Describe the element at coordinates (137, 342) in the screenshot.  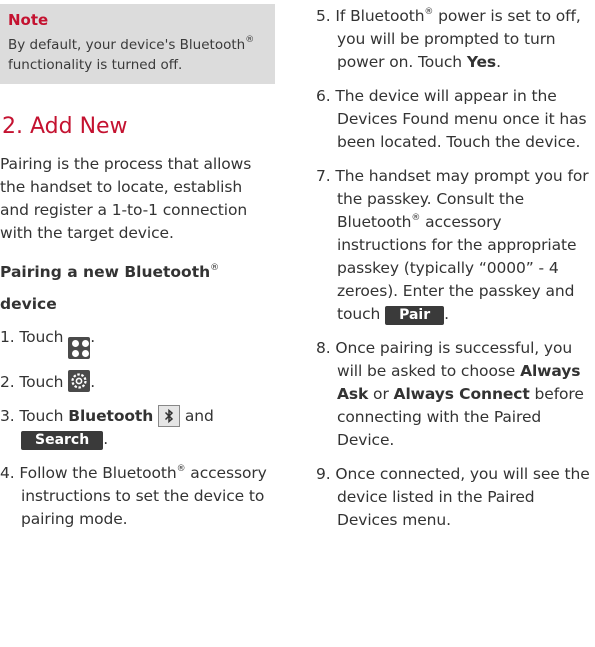
I see `step-1: 1. Touch .` at that location.